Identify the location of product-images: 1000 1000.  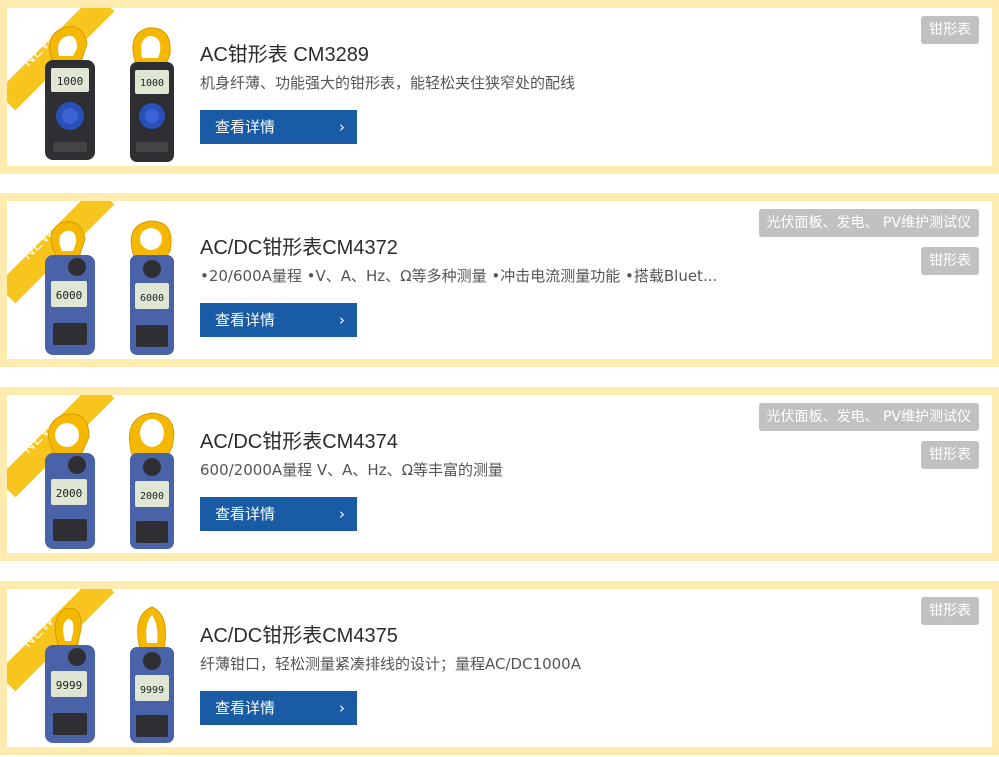
(107, 89).